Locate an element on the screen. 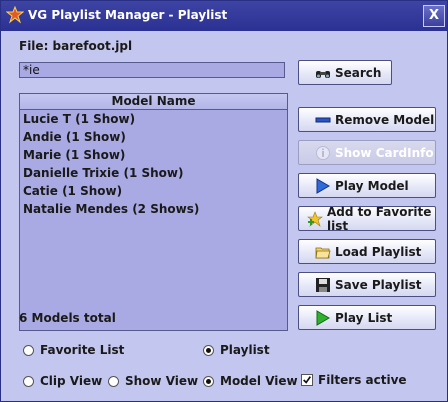 The image size is (448, 402). radio-clip-view: Clip View is located at coordinates (62, 381).